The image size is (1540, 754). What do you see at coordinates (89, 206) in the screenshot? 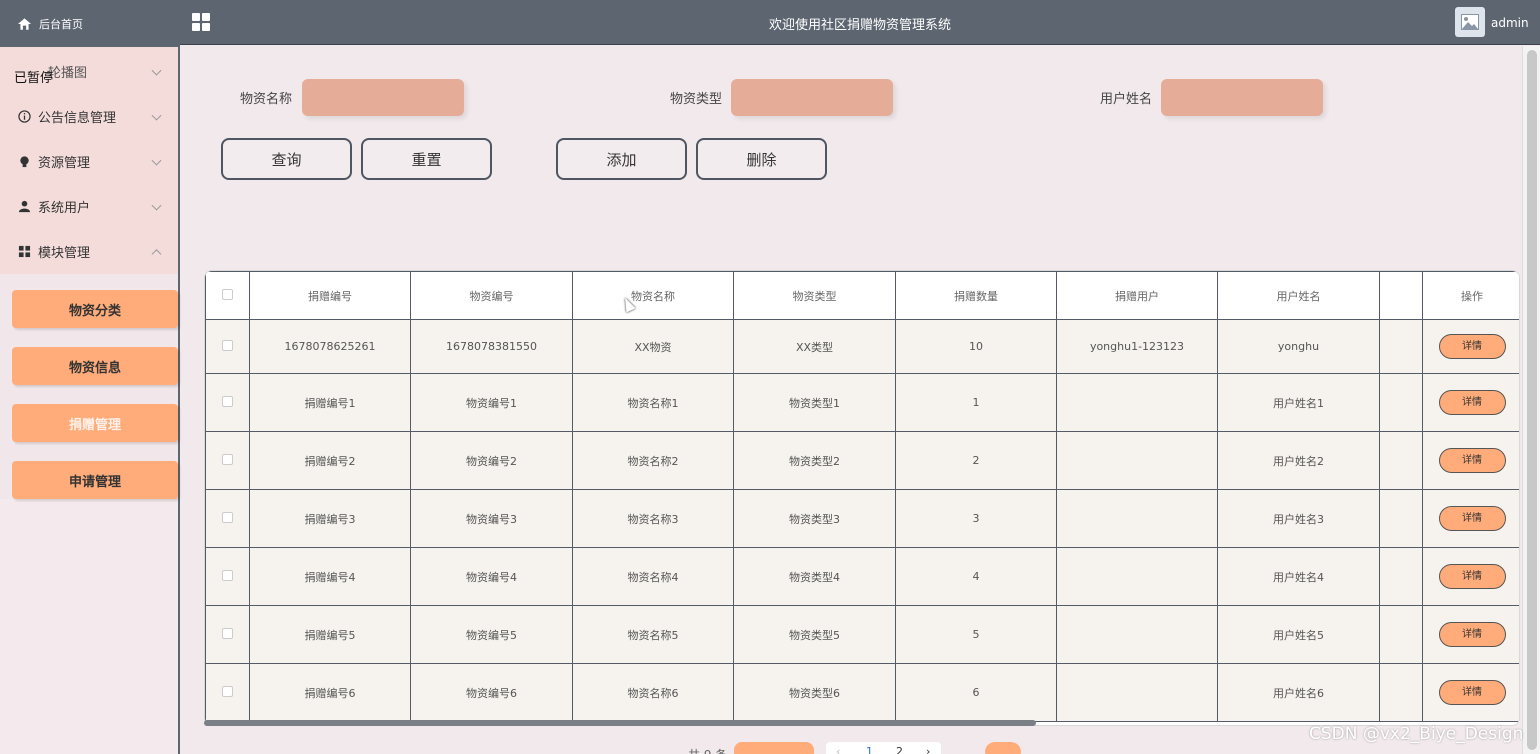
I see `sidebar-item-system-users: 系统用户` at bounding box center [89, 206].